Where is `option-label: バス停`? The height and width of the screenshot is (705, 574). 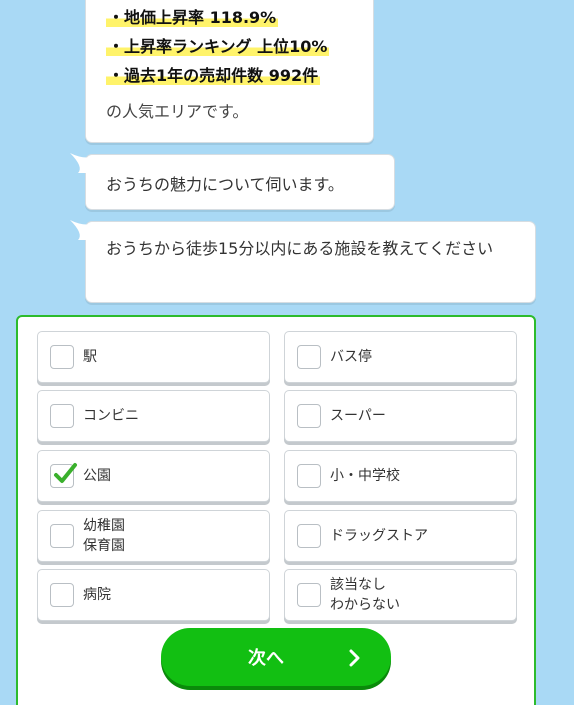
option-label: バス停 is located at coordinates (351, 357).